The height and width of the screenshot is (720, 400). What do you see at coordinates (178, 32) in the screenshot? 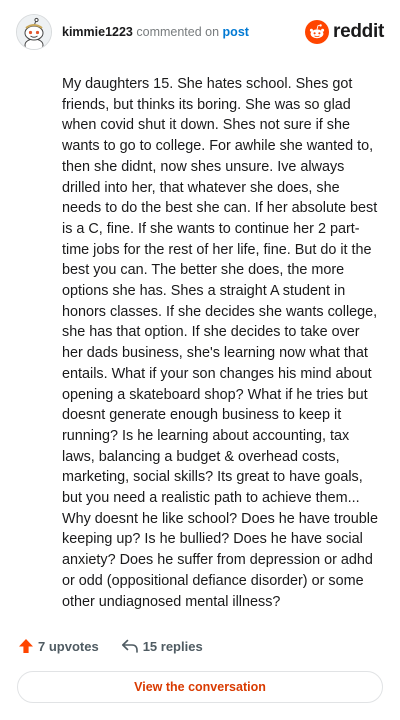
I see `commented-on-text: commented on` at bounding box center [178, 32].